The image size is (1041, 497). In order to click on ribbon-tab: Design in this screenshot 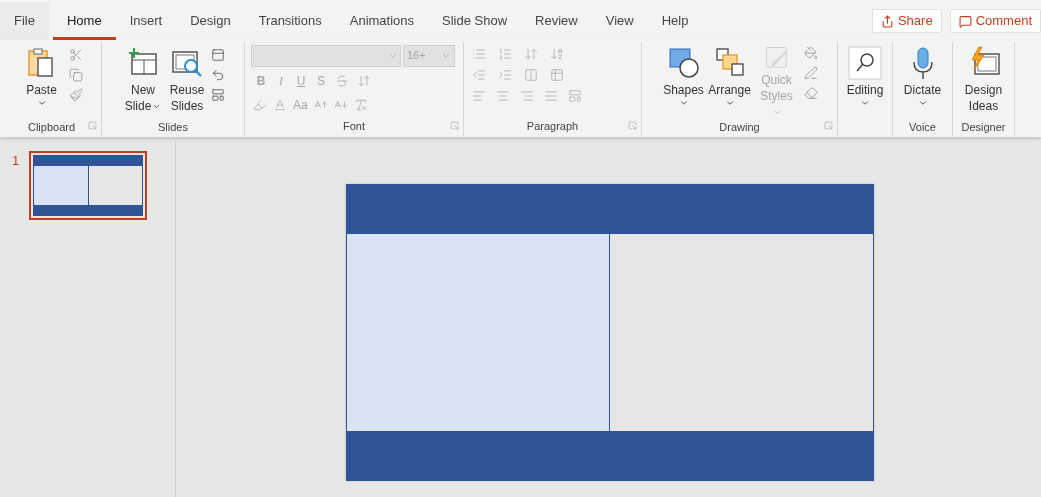, I will do `click(210, 21)`.